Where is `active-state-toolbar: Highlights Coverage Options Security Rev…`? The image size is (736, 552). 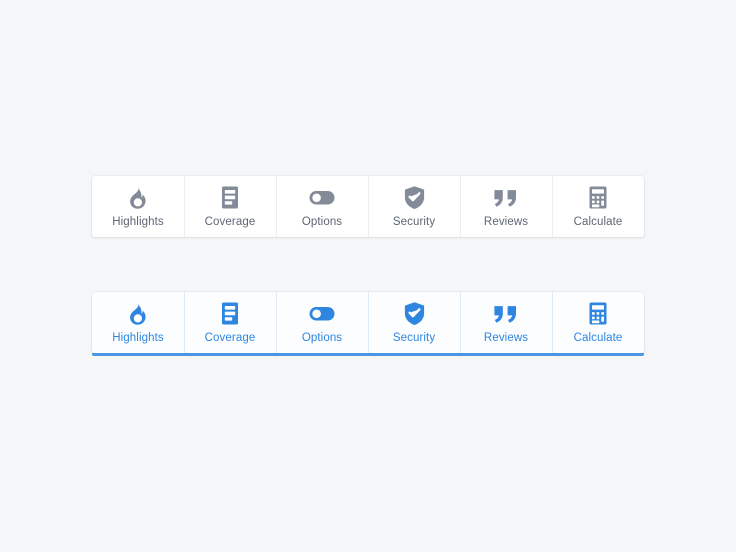 active-state-toolbar: Highlights Coverage Options Security Rev… is located at coordinates (368, 324).